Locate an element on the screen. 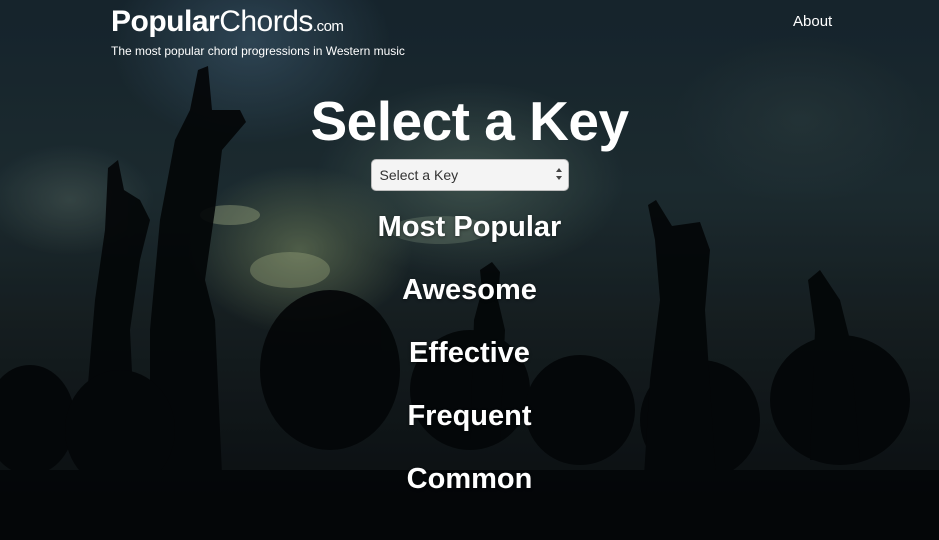 The width and height of the screenshot is (939, 540). about-link: About is located at coordinates (812, 21).